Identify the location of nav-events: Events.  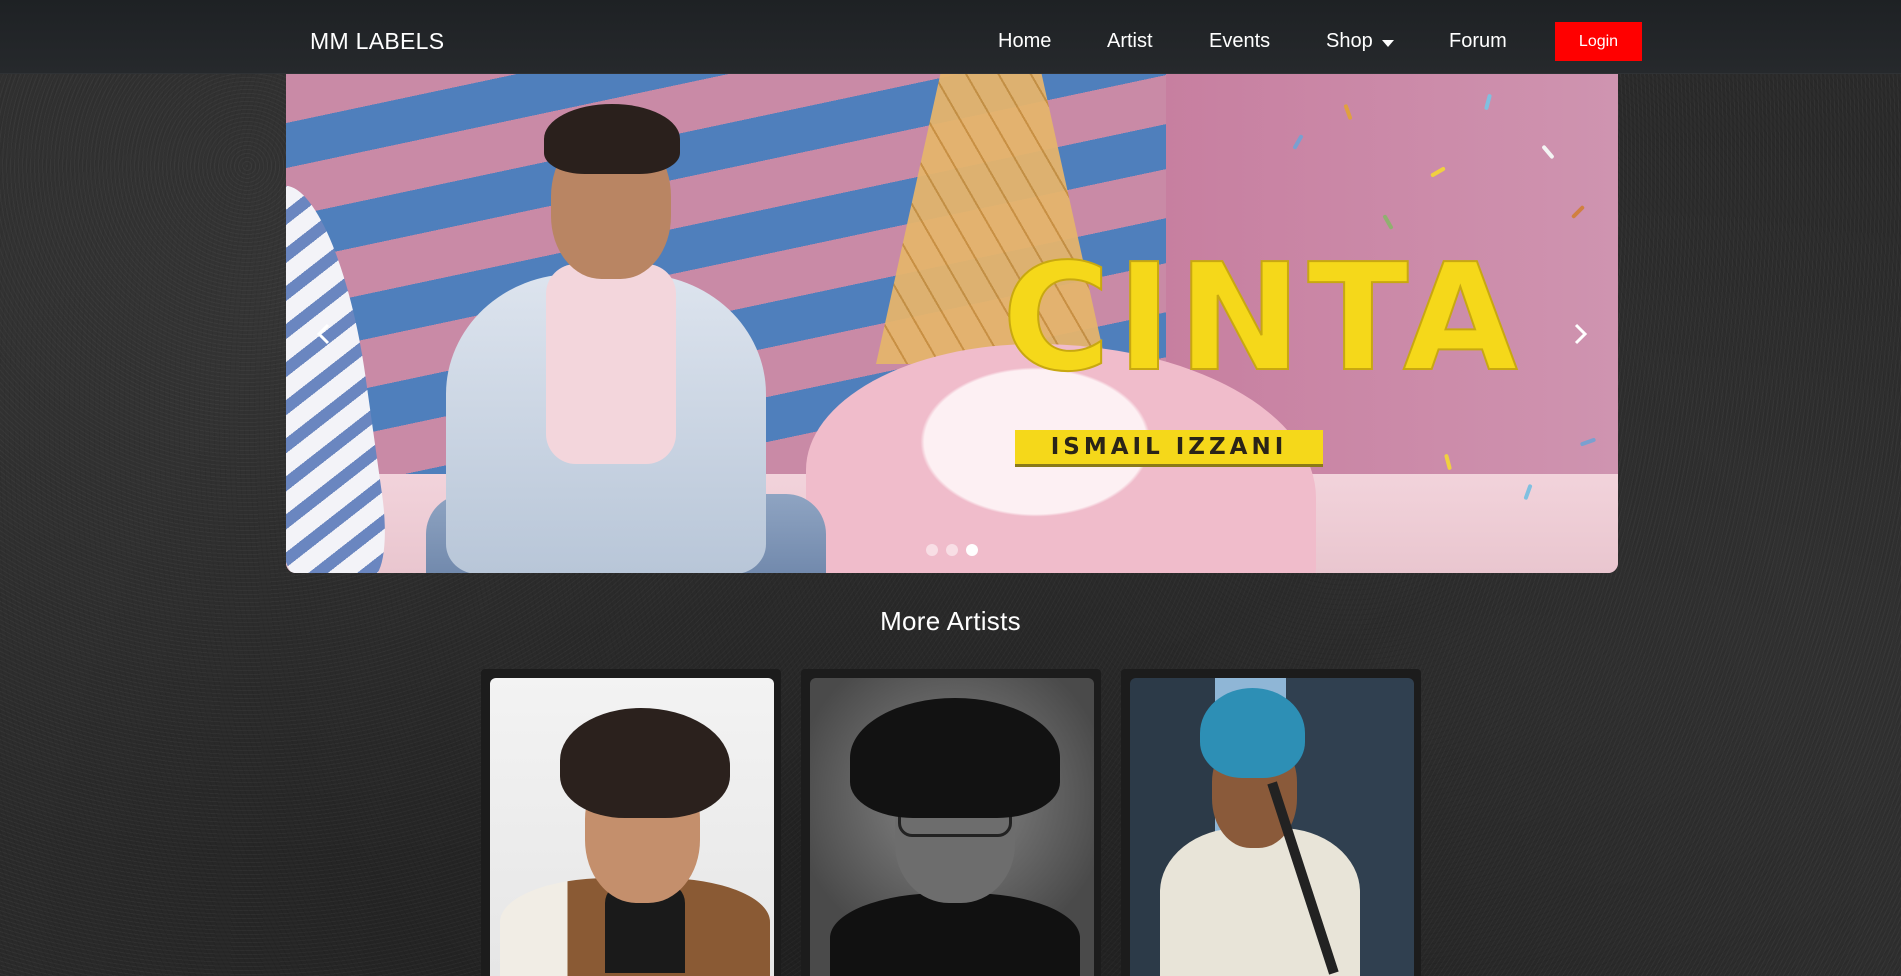
(1239, 41).